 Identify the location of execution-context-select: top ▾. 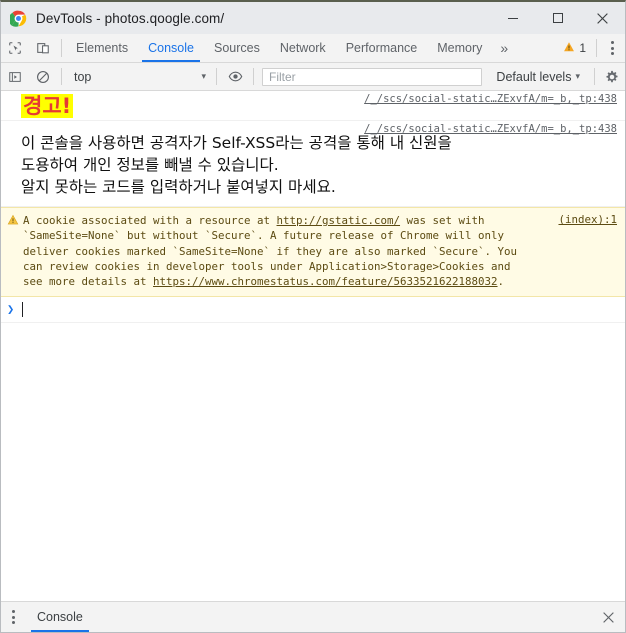
(139, 77).